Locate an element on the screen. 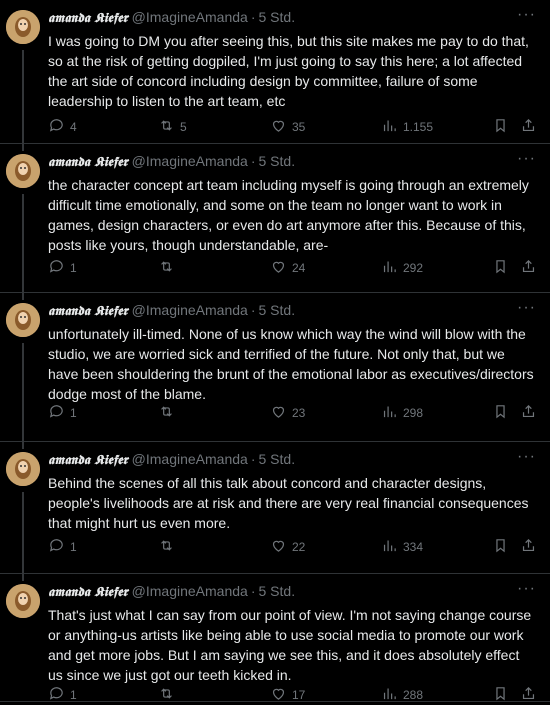 The image size is (550, 705). tweet-actions: 1 22 334 is located at coordinates (293, 547).